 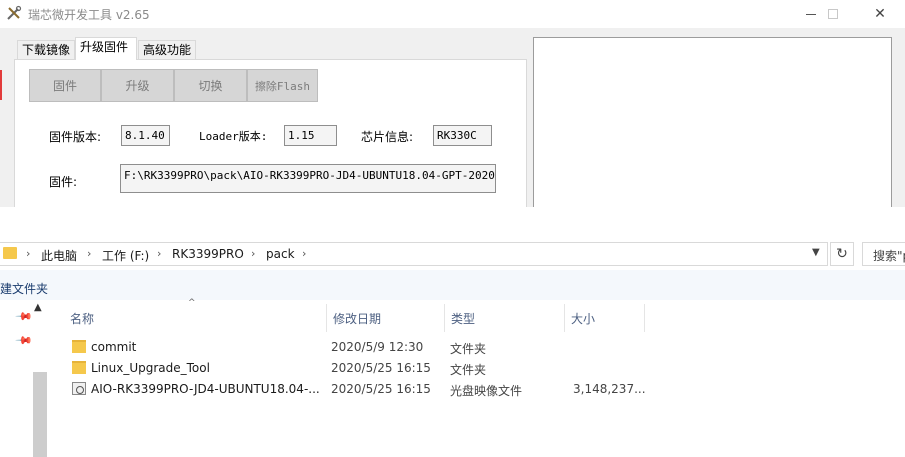 What do you see at coordinates (452, 285) in the screenshot?
I see `command-bar: 建文件夹` at bounding box center [452, 285].